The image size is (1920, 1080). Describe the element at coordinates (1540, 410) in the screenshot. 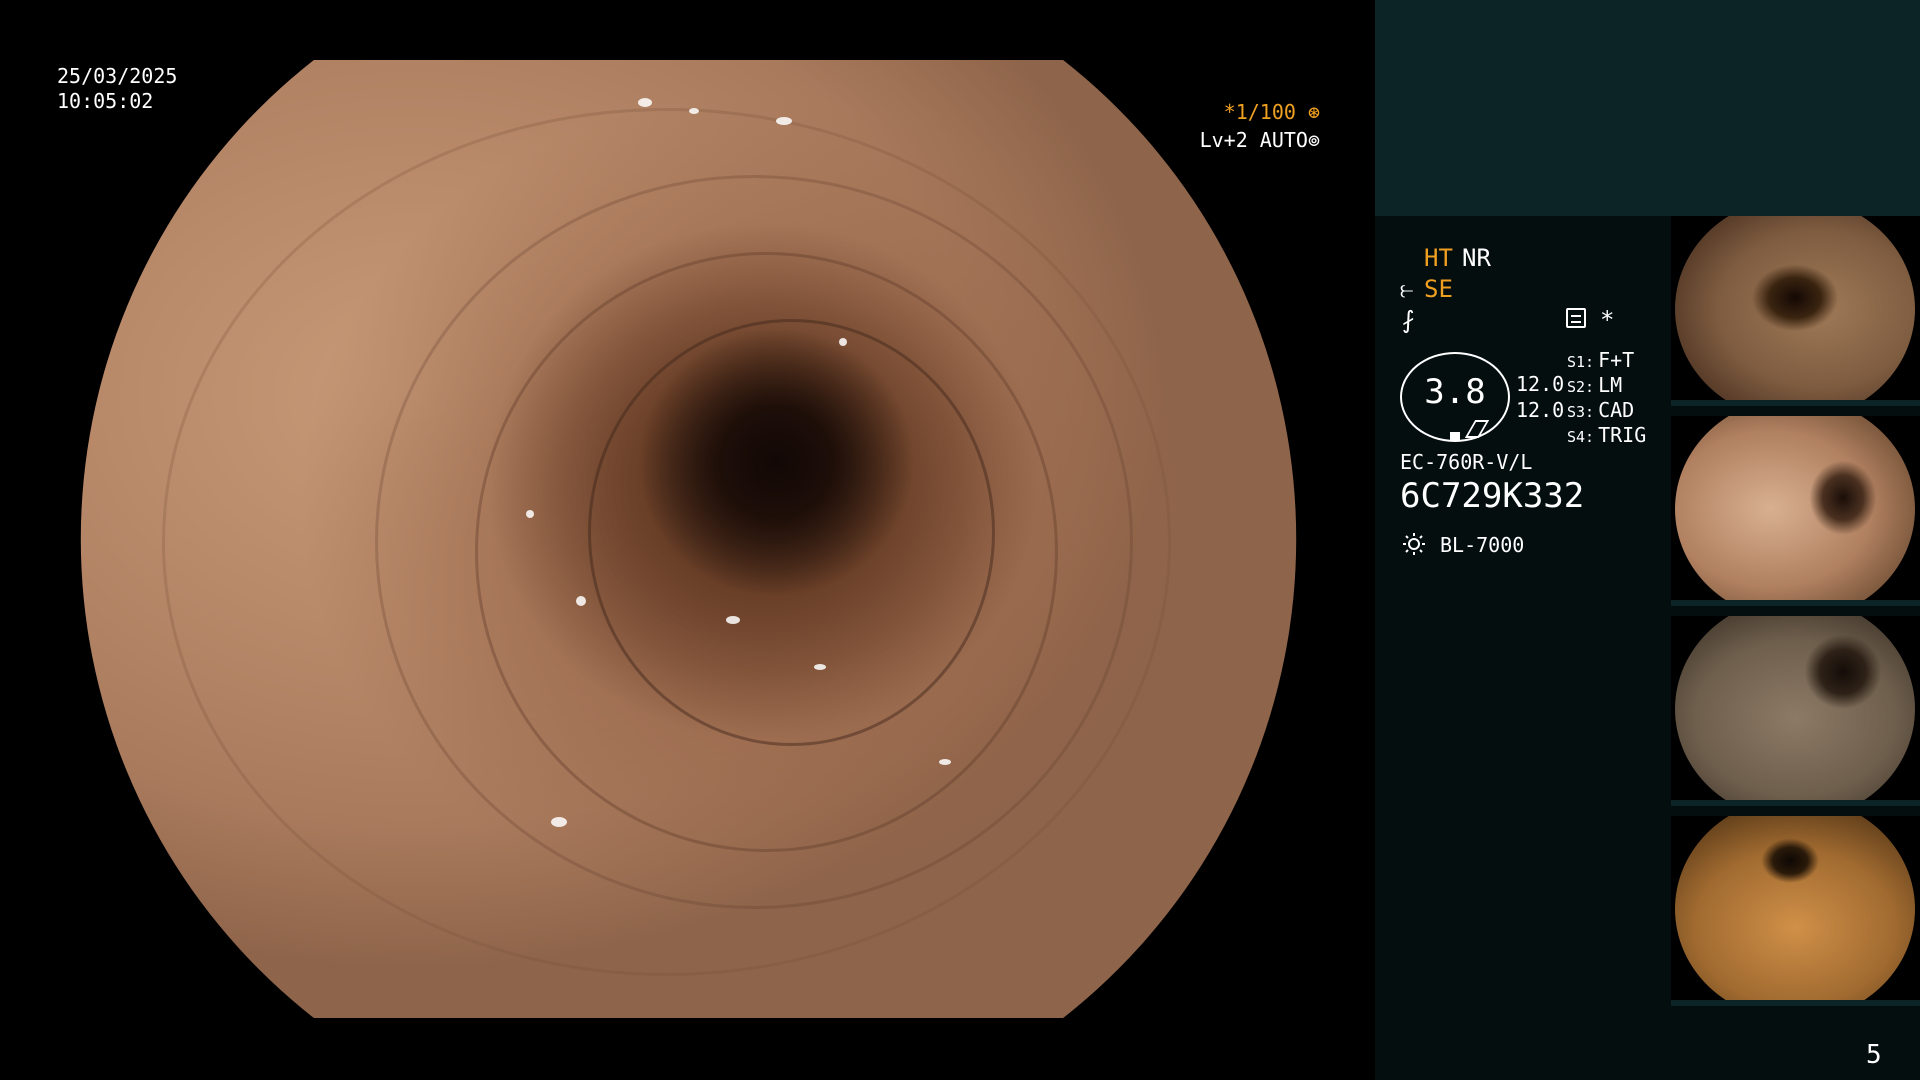

I see `setting-value-2: 12.0` at that location.